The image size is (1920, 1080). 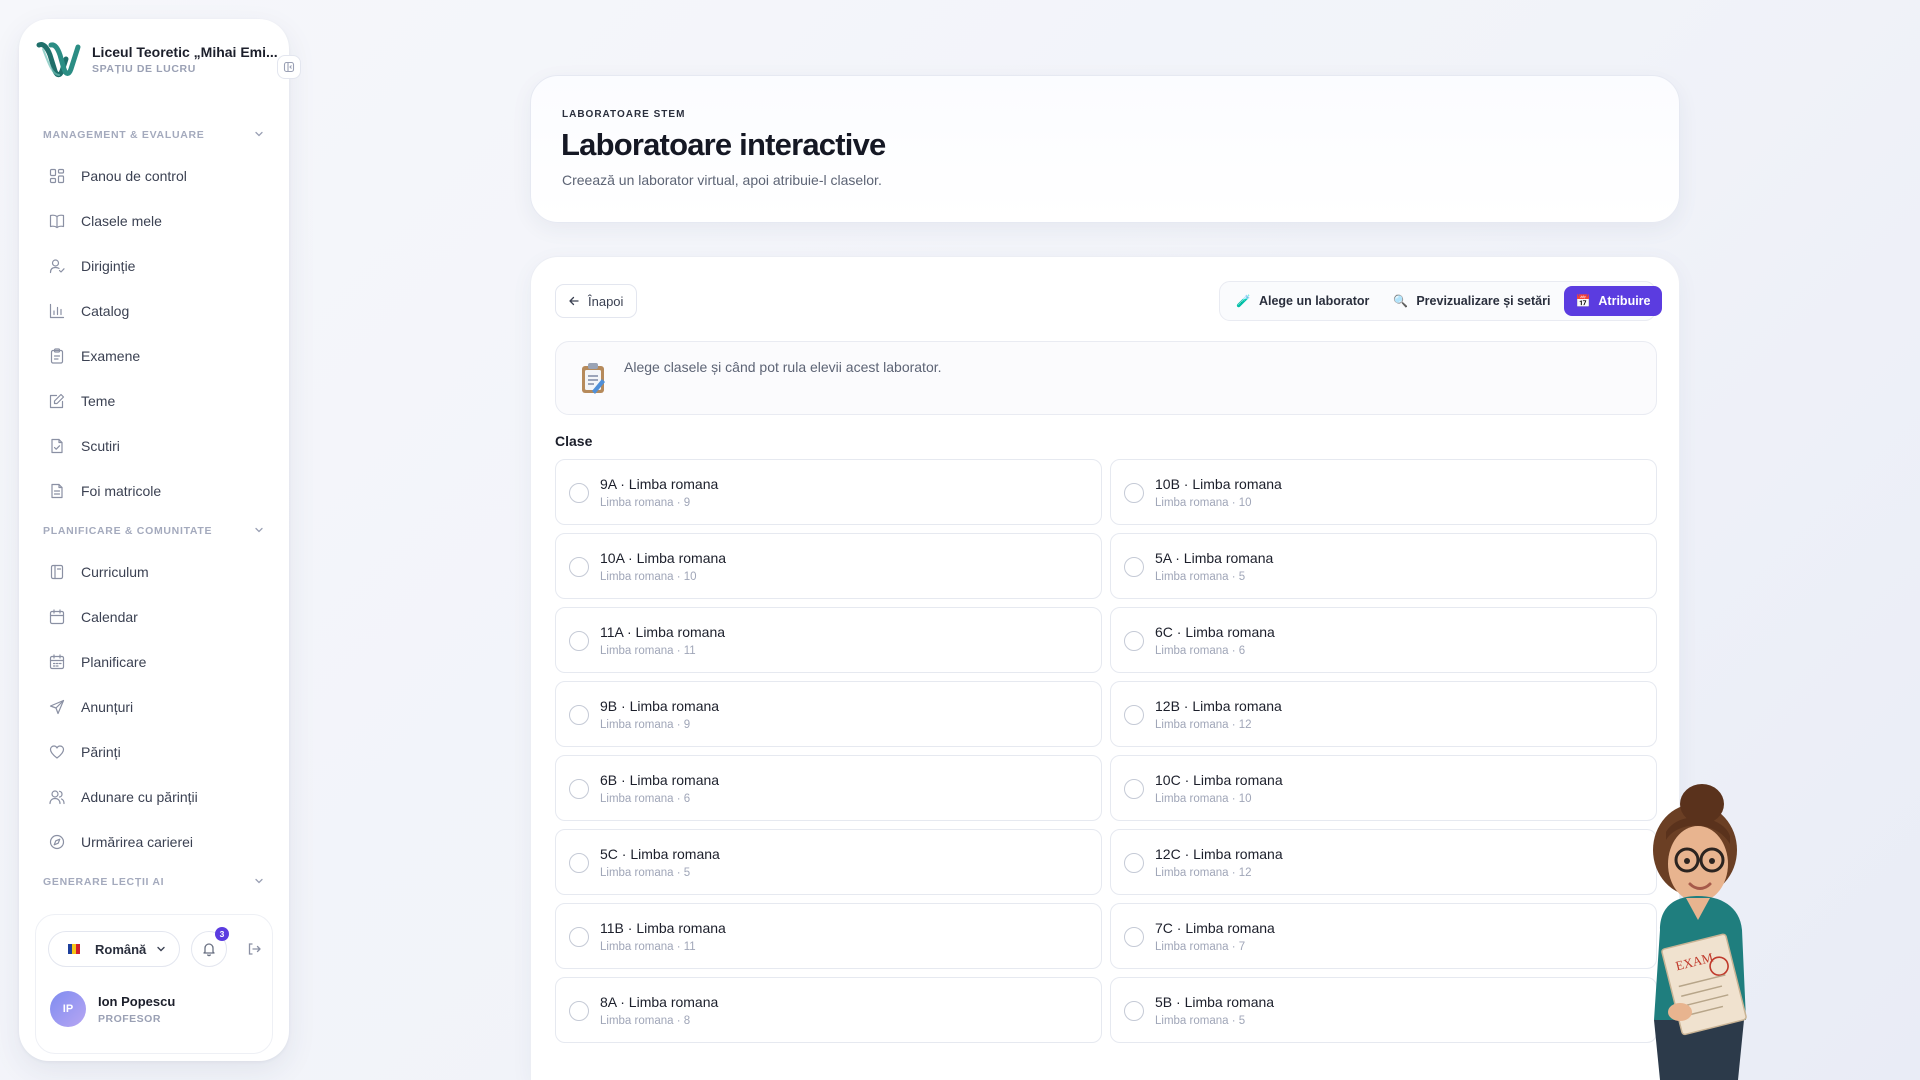 I want to click on class-option: 12B · Limba romana Limba romana · 12, so click(x=1383, y=714).